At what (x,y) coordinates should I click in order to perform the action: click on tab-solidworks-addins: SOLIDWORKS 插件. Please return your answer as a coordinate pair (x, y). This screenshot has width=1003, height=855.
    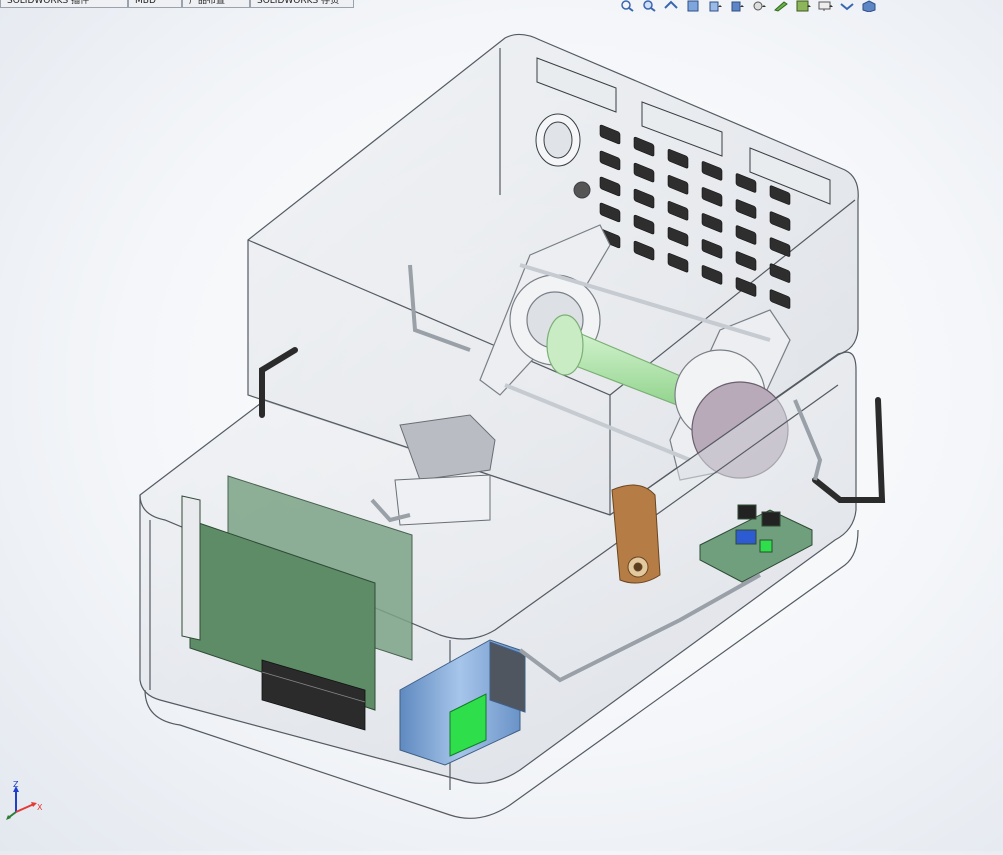
    Looking at the image, I should click on (64, 4).